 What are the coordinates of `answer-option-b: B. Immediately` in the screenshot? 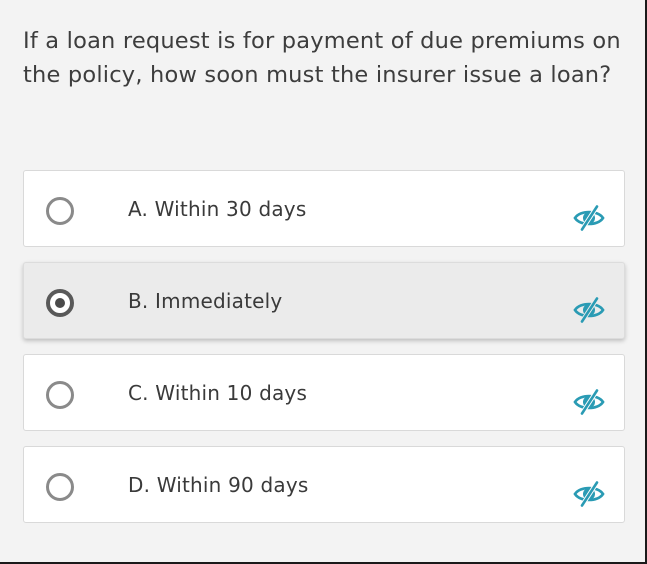 It's located at (324, 300).